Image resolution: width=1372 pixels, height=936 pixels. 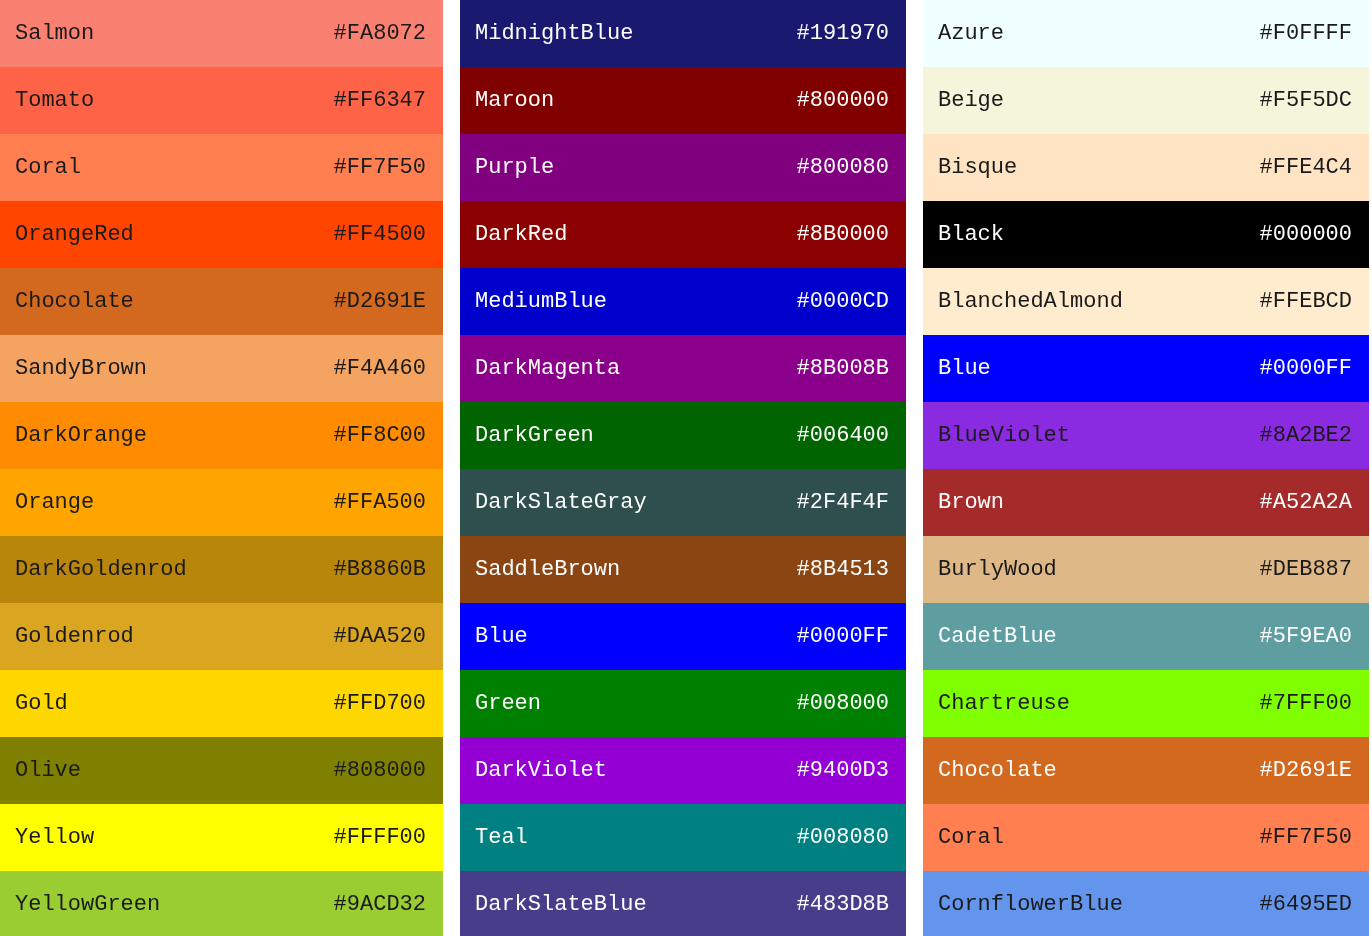 I want to click on color-name: DarkOrange, so click(x=81, y=435).